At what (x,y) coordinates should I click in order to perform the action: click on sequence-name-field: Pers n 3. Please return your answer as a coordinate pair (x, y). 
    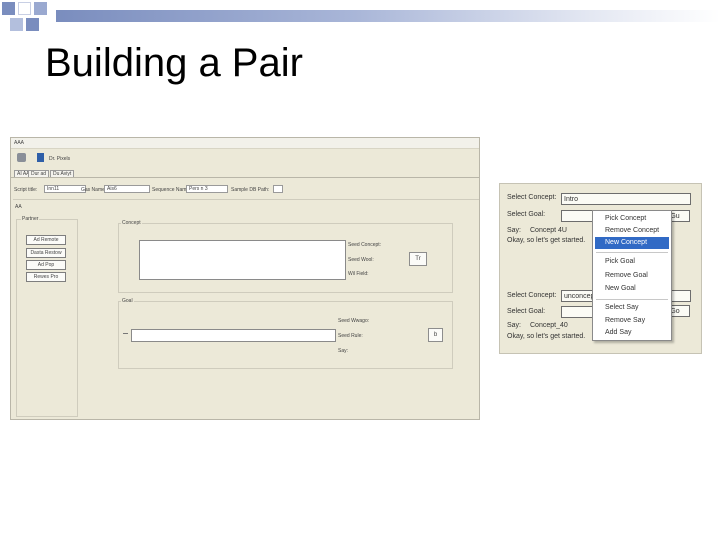
    Looking at the image, I should click on (207, 189).